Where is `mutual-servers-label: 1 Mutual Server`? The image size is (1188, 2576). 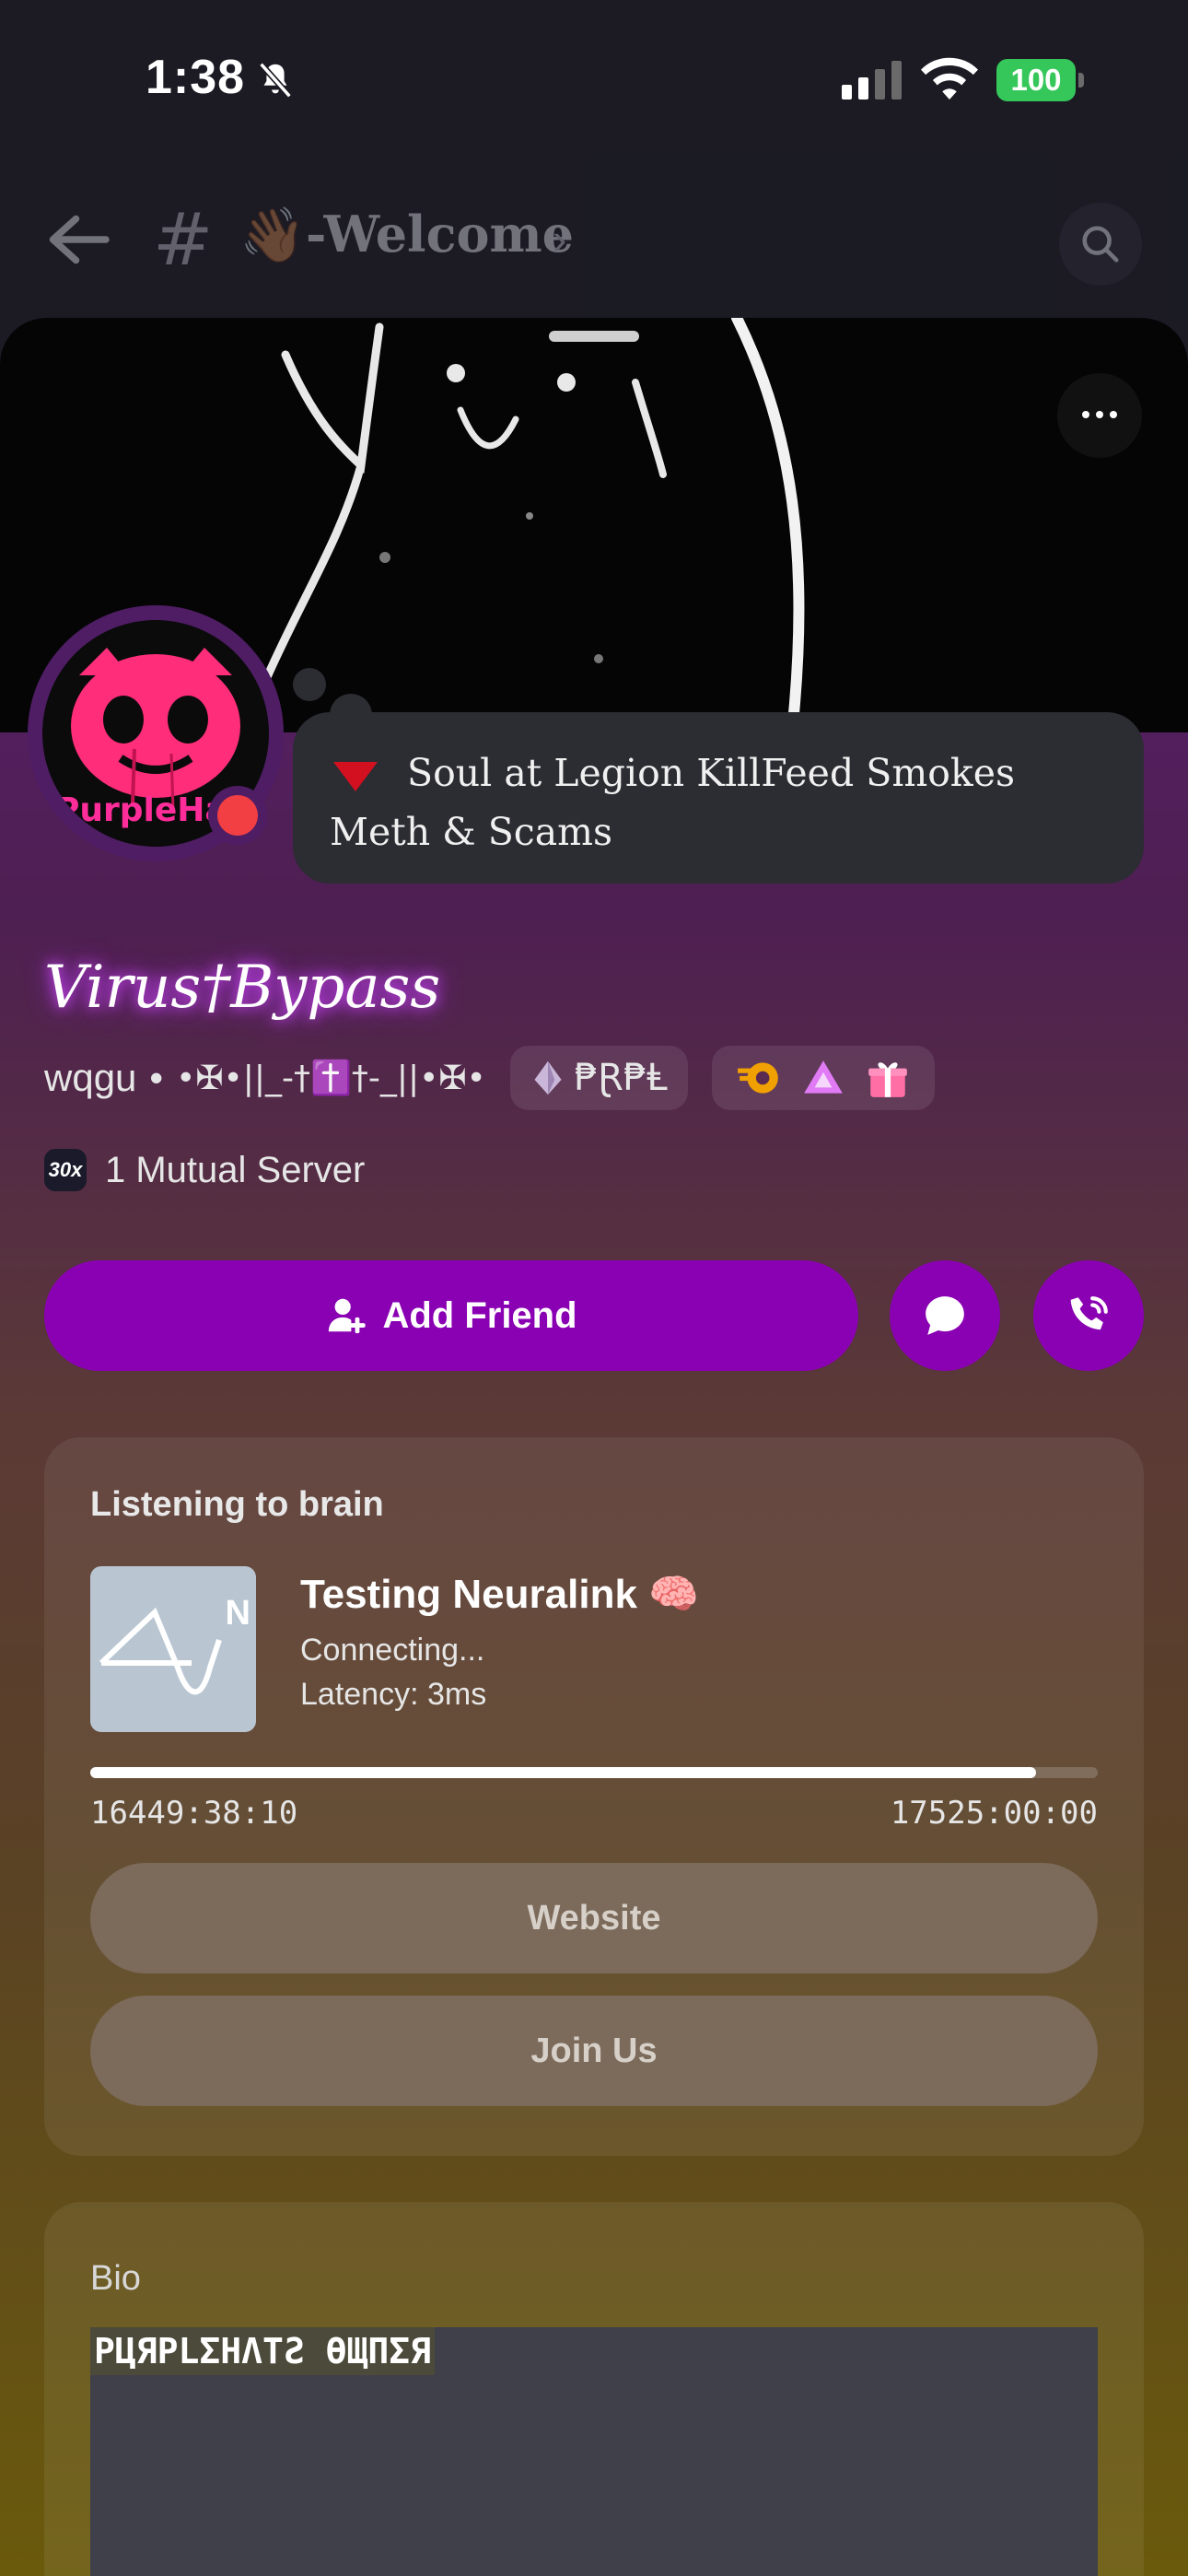 mutual-servers-label: 1 Mutual Server is located at coordinates (235, 1169).